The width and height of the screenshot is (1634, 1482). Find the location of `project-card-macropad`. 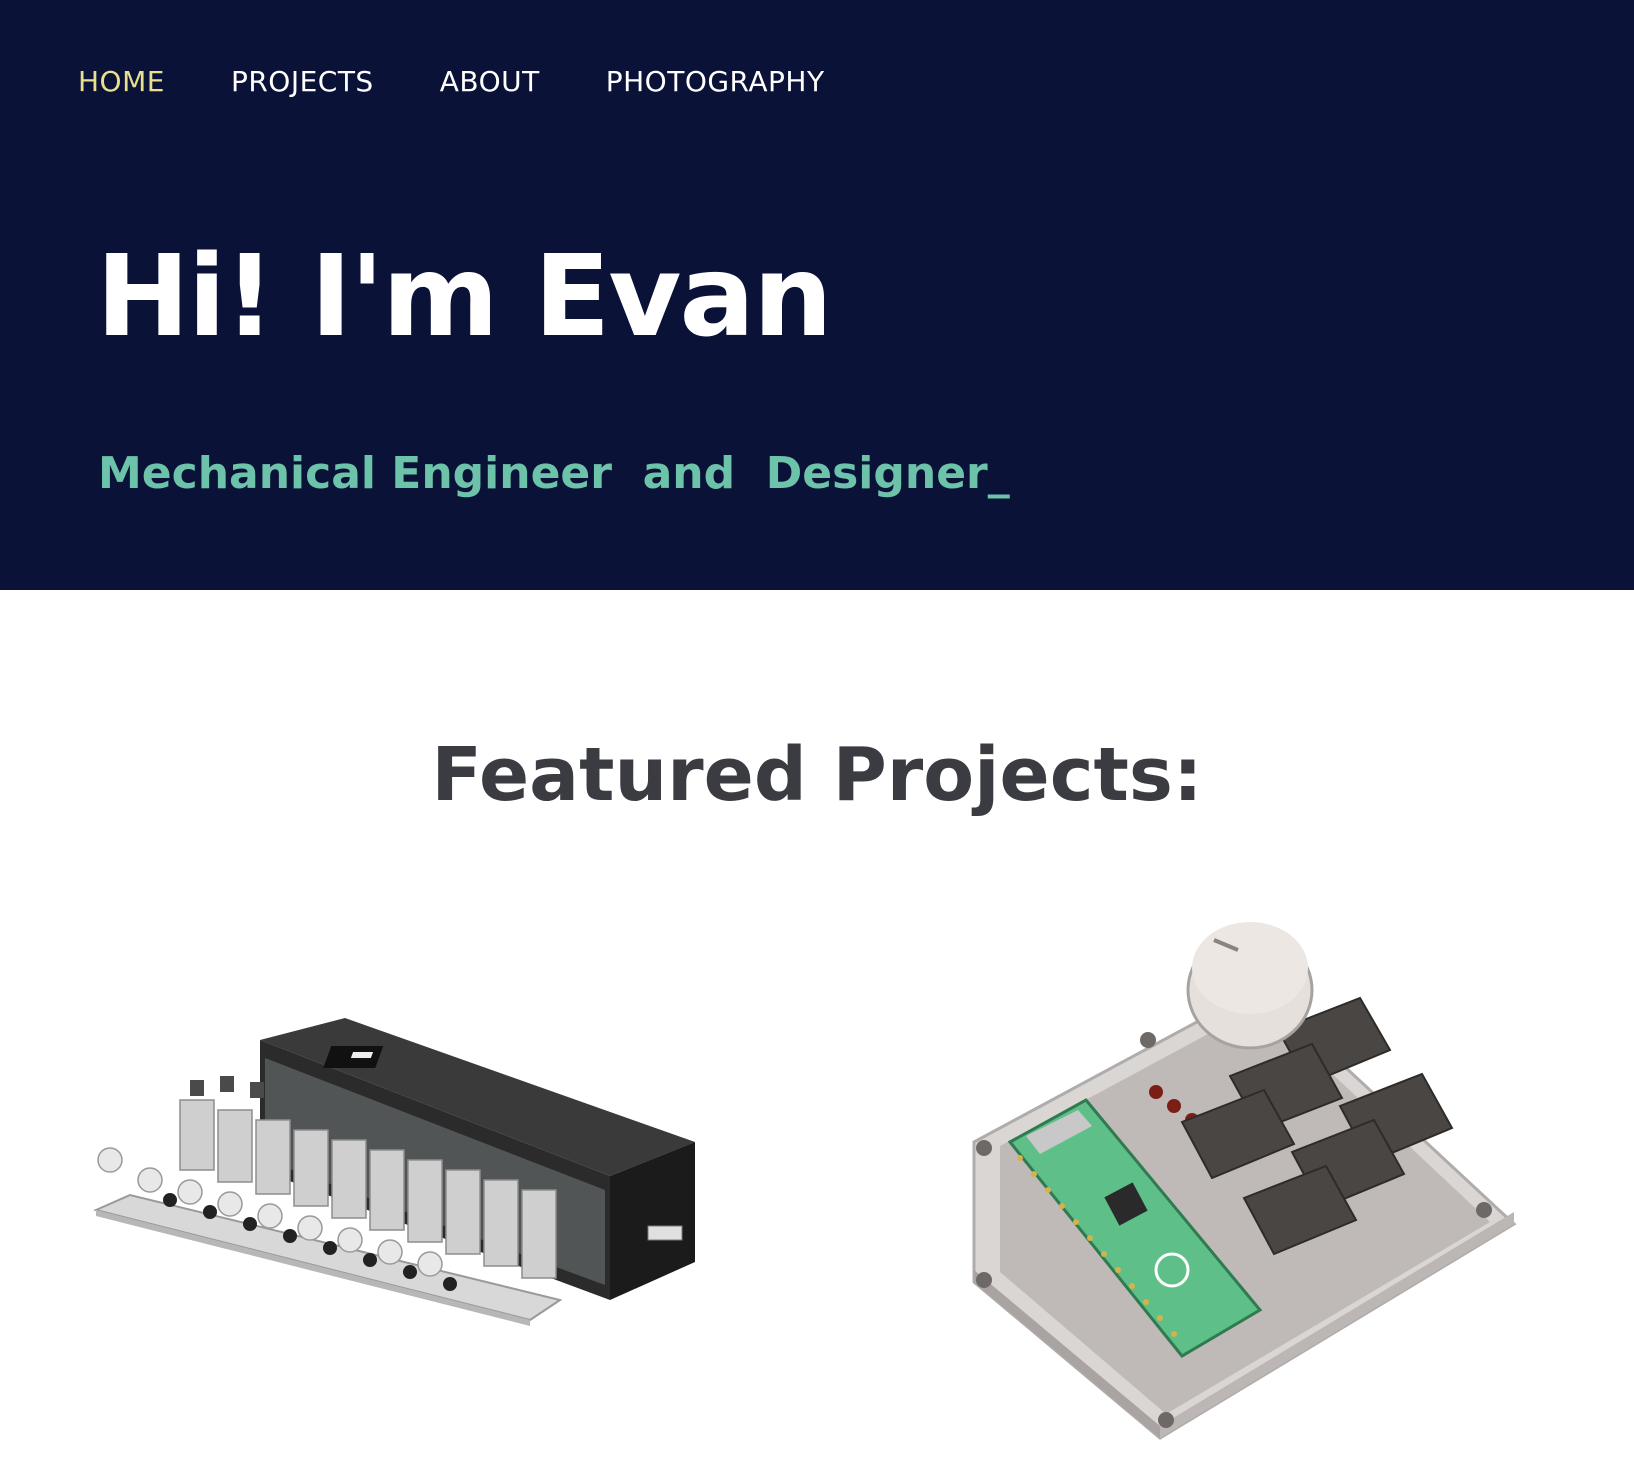

project-card-macropad is located at coordinates (1250, 1175).